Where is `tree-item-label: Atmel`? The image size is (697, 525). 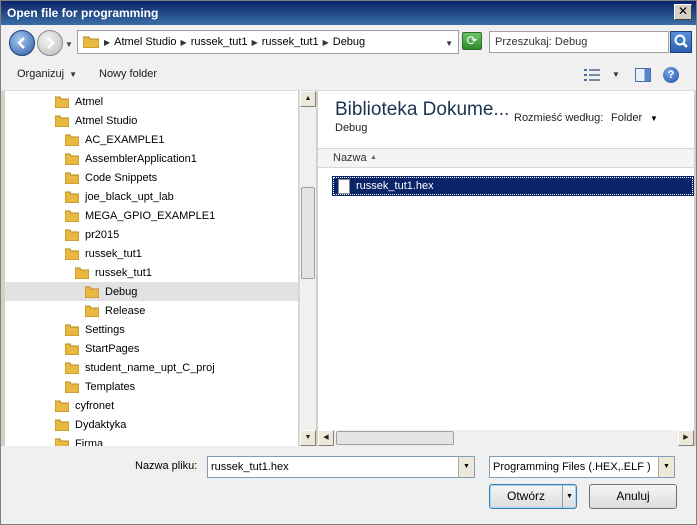
tree-item-label: Atmel is located at coordinates (89, 101).